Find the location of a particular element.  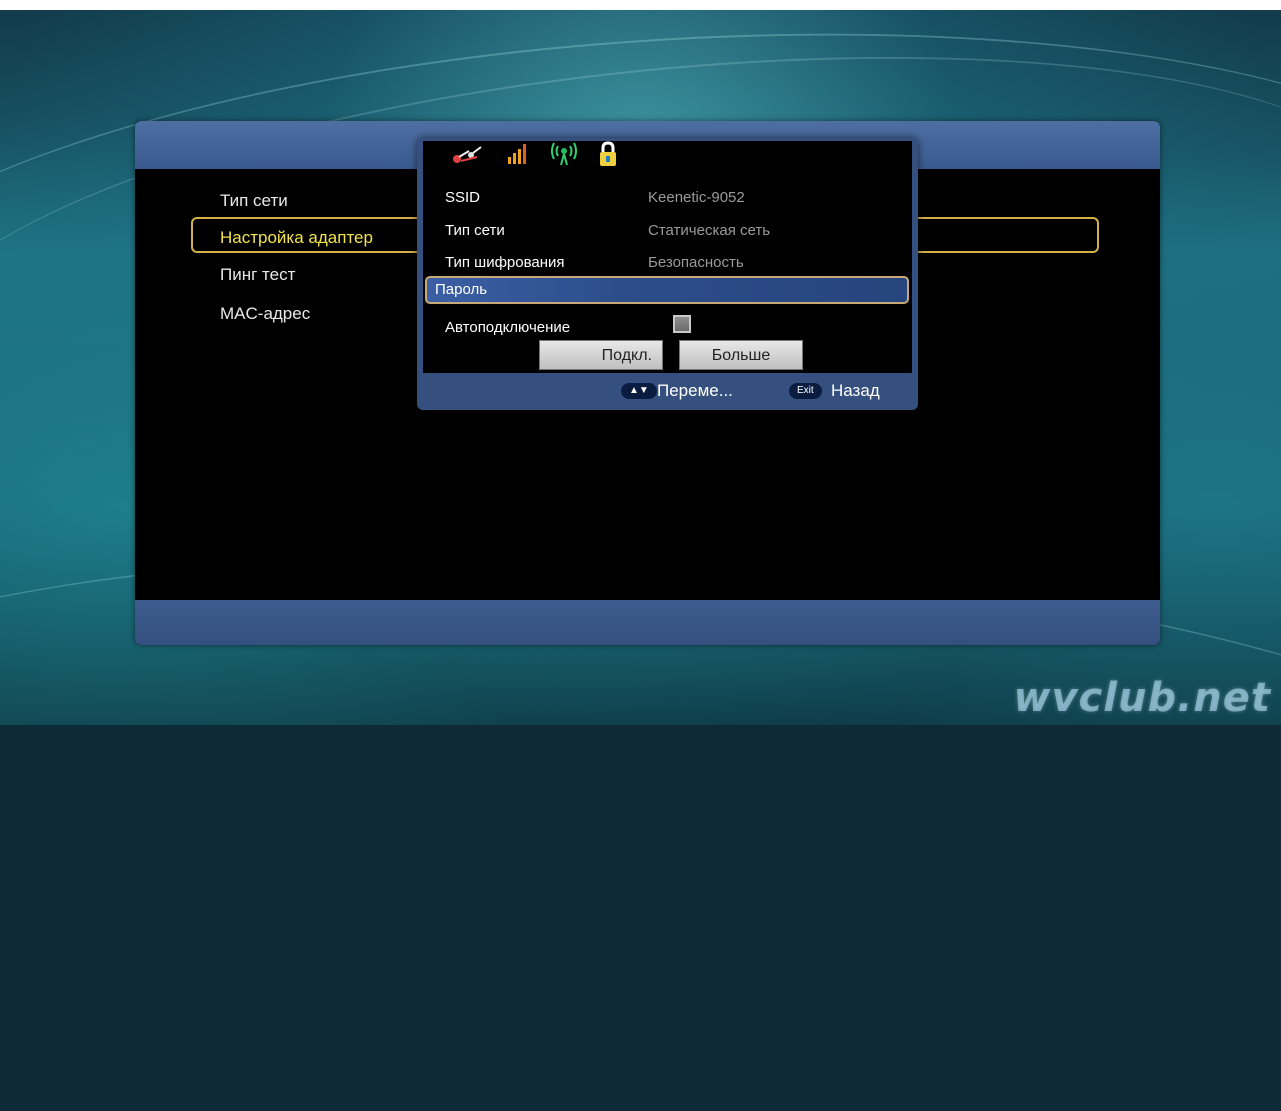

dialog-hints: ▲▼ Переме... Exit Назад is located at coordinates (667, 392).